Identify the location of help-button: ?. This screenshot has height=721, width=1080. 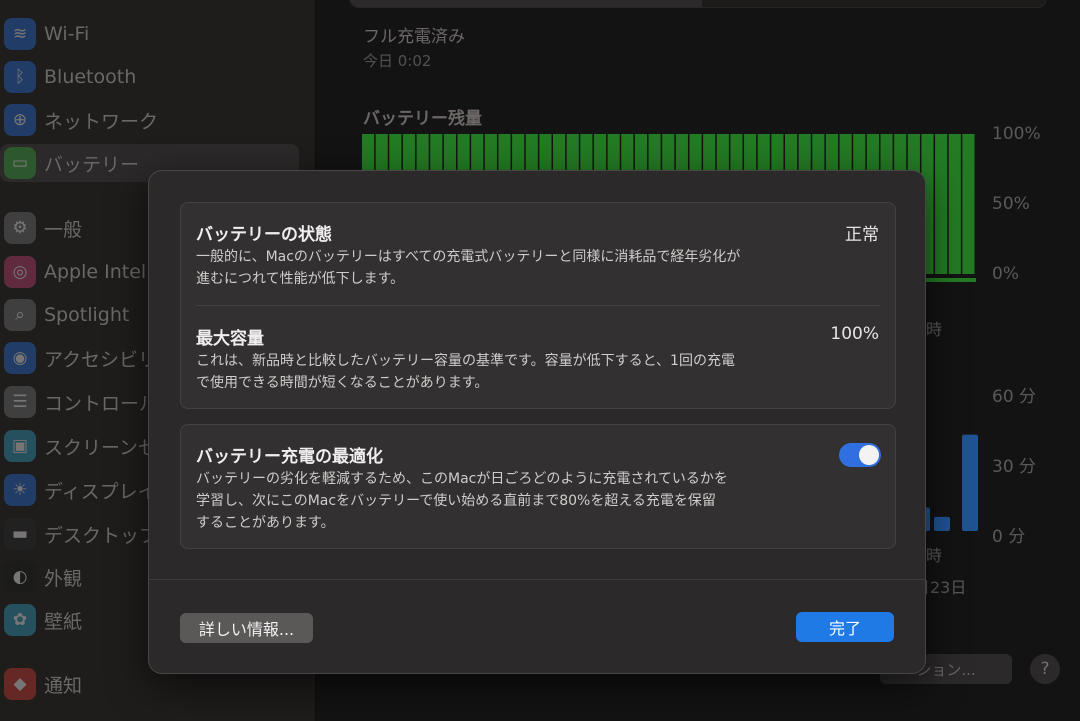
(1045, 669).